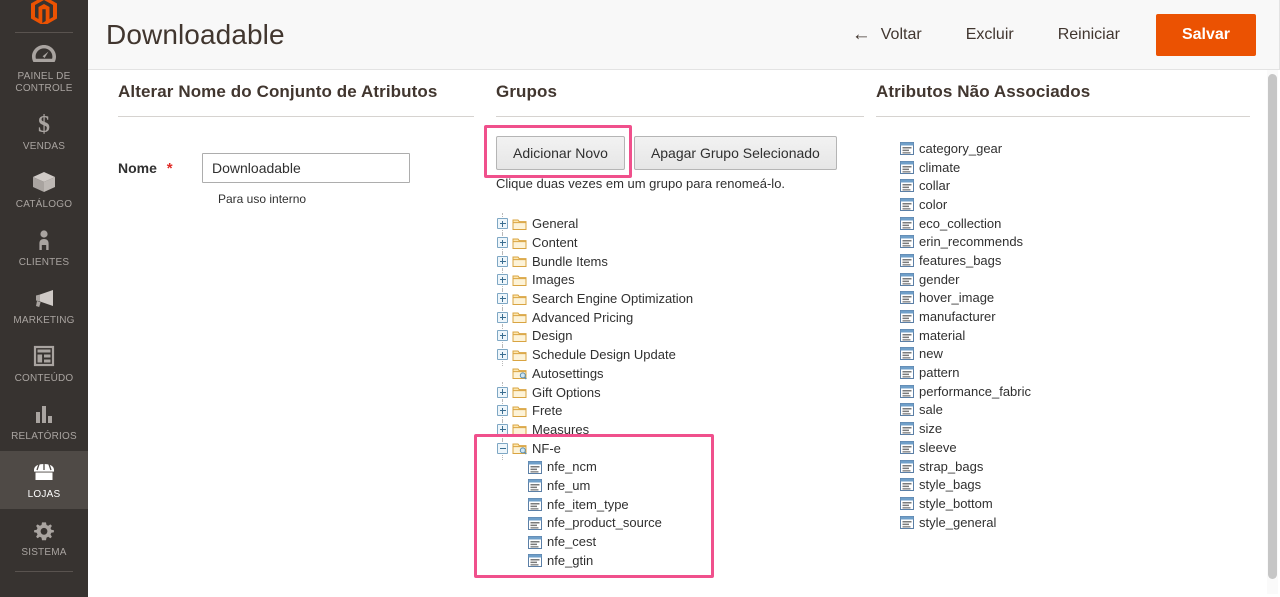 The image size is (1280, 597). What do you see at coordinates (1063, 241) in the screenshot?
I see `unassigned-attribute-row: erin_recommends` at bounding box center [1063, 241].